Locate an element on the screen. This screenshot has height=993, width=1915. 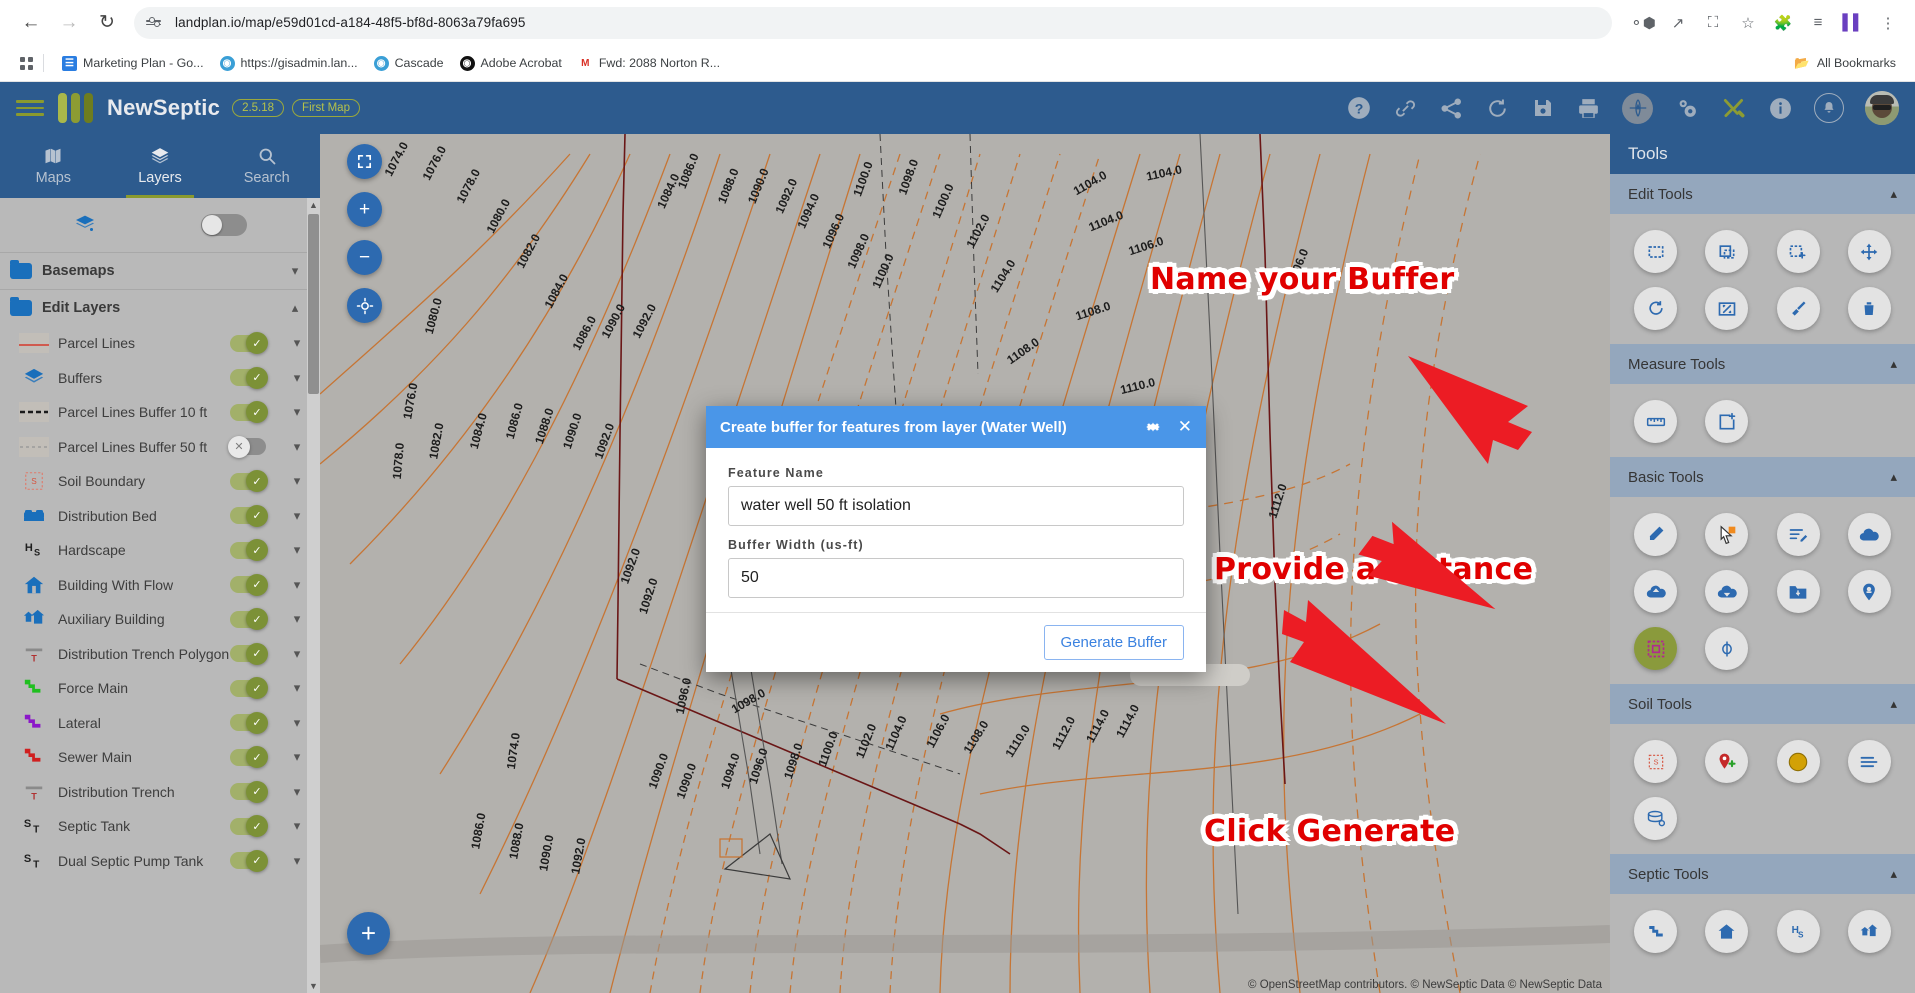
settings-gears-icon is located at coordinates (1687, 108).